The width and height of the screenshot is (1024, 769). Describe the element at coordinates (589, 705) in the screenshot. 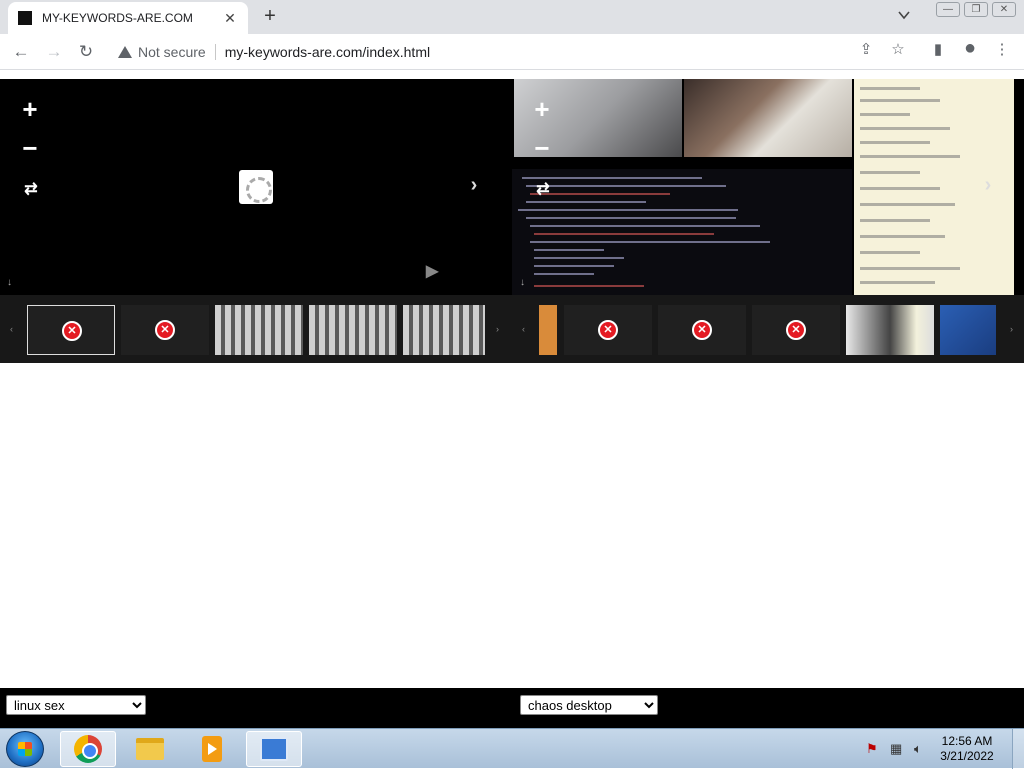

I see `right-keyword-select: chaos desktop` at that location.